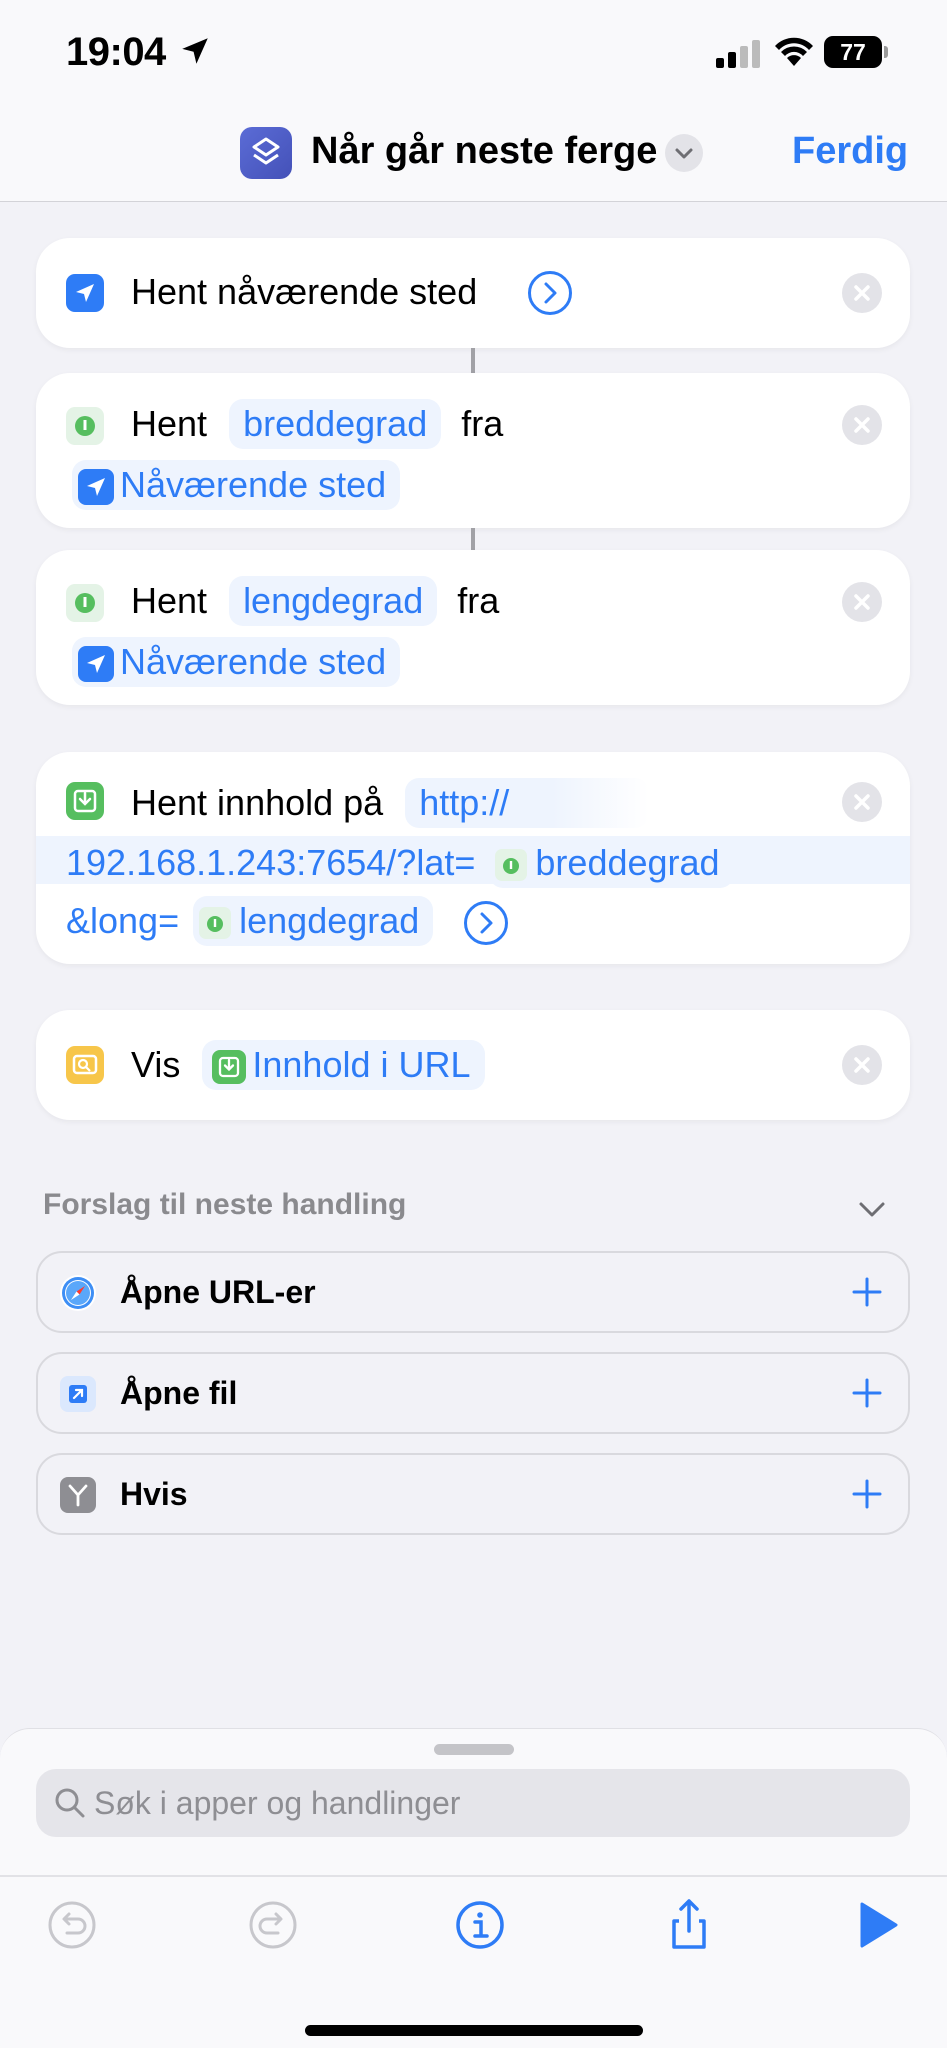 This screenshot has height=2048, width=947. What do you see at coordinates (794, 51) in the screenshot?
I see `wifi-icon` at bounding box center [794, 51].